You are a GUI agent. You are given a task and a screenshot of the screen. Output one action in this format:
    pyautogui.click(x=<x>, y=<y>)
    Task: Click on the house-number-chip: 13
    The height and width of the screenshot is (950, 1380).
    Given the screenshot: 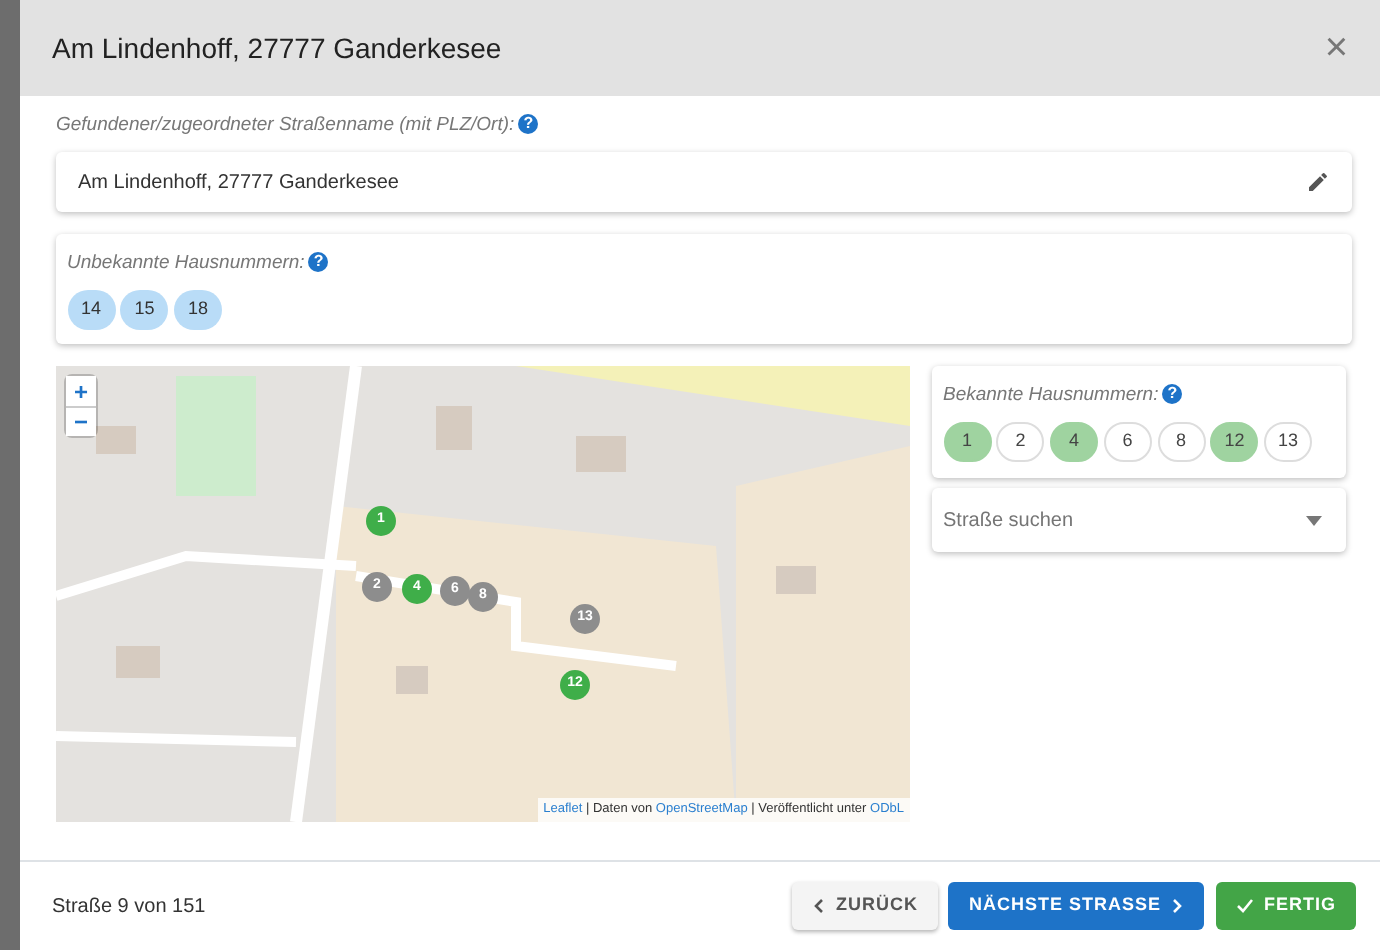 What is the action you would take?
    pyautogui.click(x=1288, y=441)
    